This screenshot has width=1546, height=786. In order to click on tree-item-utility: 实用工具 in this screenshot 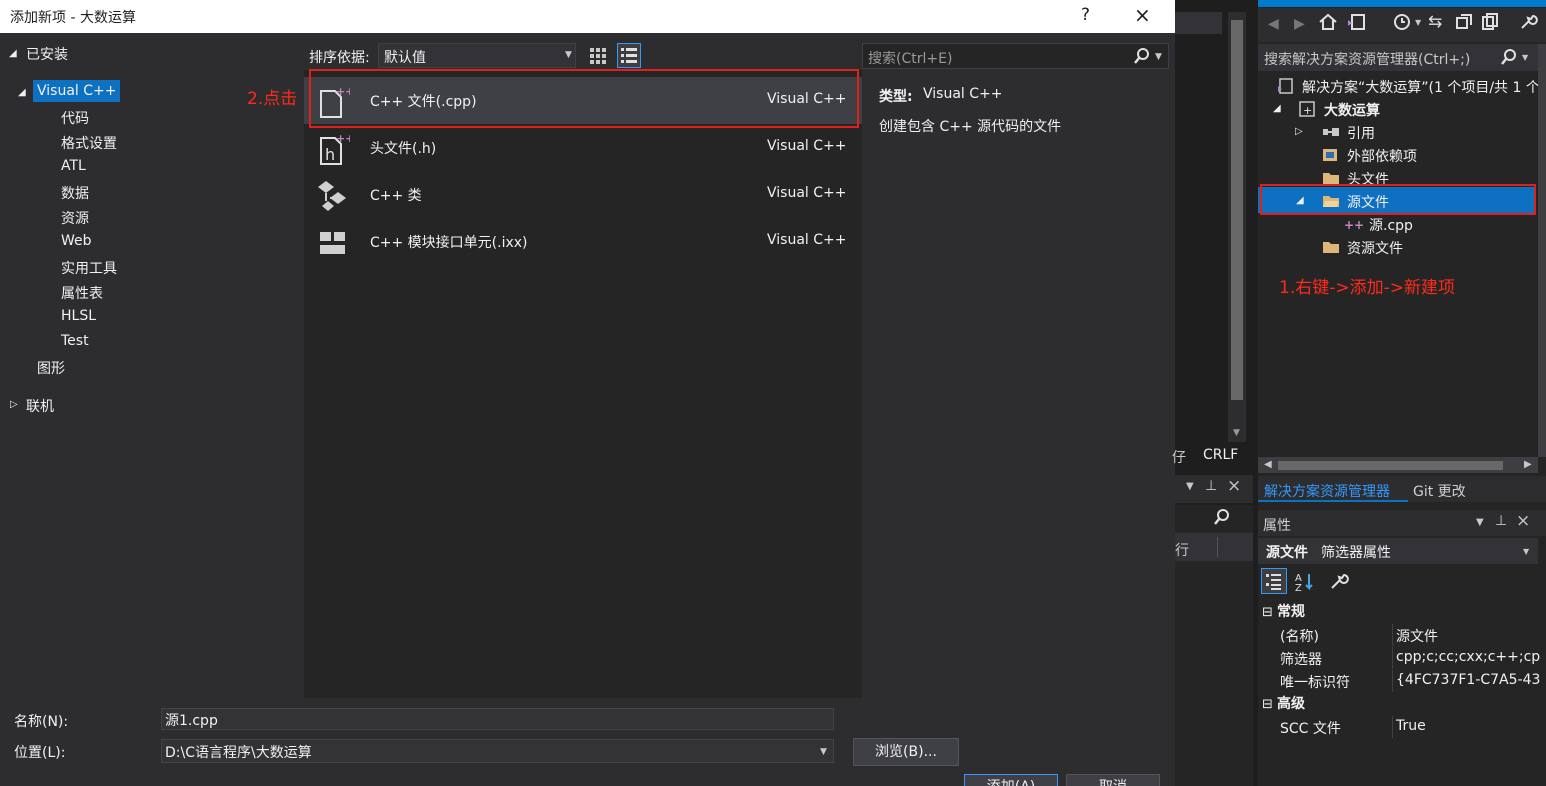, I will do `click(89, 268)`.